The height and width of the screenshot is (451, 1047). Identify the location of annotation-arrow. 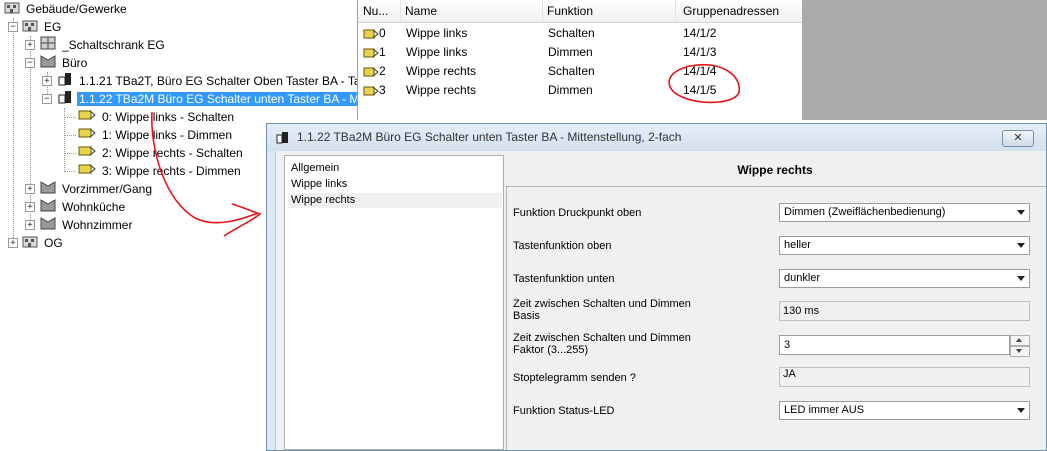
(205, 167).